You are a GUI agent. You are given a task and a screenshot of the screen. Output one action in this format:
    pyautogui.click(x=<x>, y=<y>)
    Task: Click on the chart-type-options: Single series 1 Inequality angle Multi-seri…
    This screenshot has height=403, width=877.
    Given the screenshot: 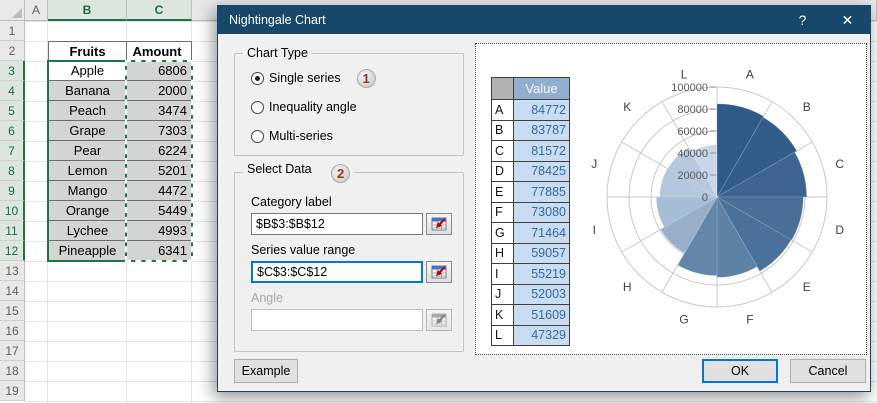 What is the action you would take?
    pyautogui.click(x=349, y=105)
    